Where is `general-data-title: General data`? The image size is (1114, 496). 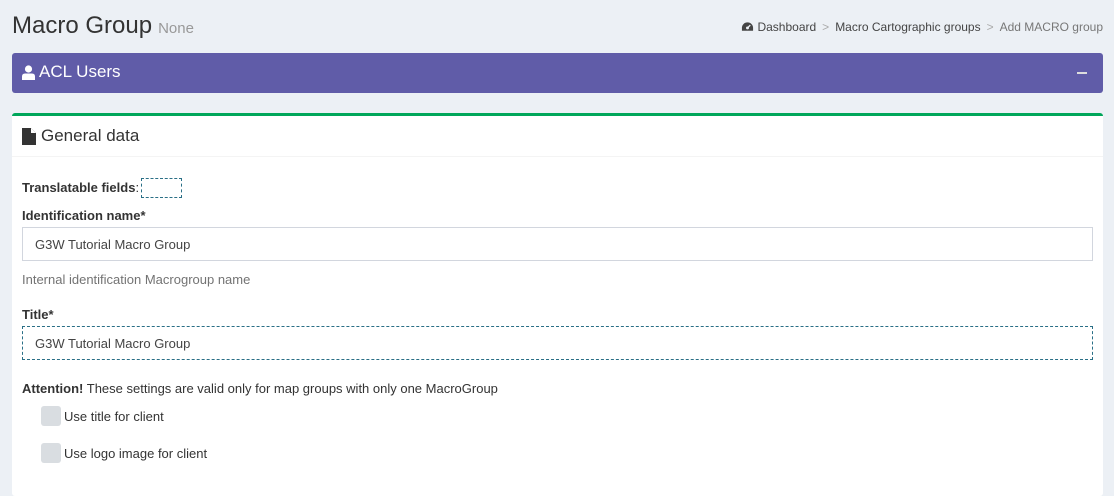
general-data-title: General data is located at coordinates (80, 136).